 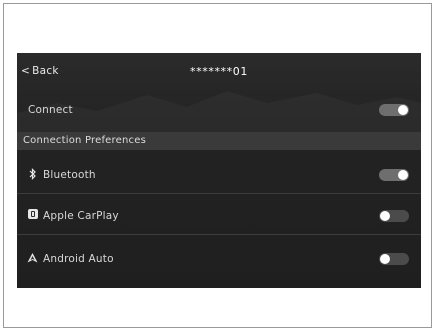 What do you see at coordinates (32, 215) in the screenshot?
I see `carplay-icon` at bounding box center [32, 215].